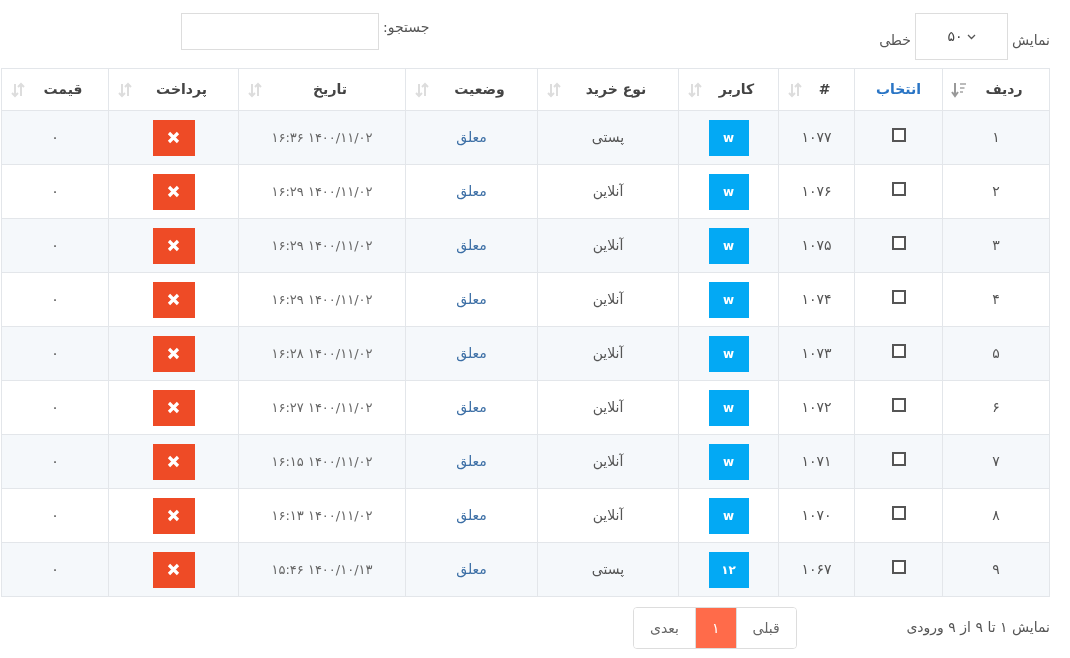 The height and width of the screenshot is (658, 1070). What do you see at coordinates (816, 407) in the screenshot?
I see `table-cell: ۱۰۷۲` at bounding box center [816, 407].